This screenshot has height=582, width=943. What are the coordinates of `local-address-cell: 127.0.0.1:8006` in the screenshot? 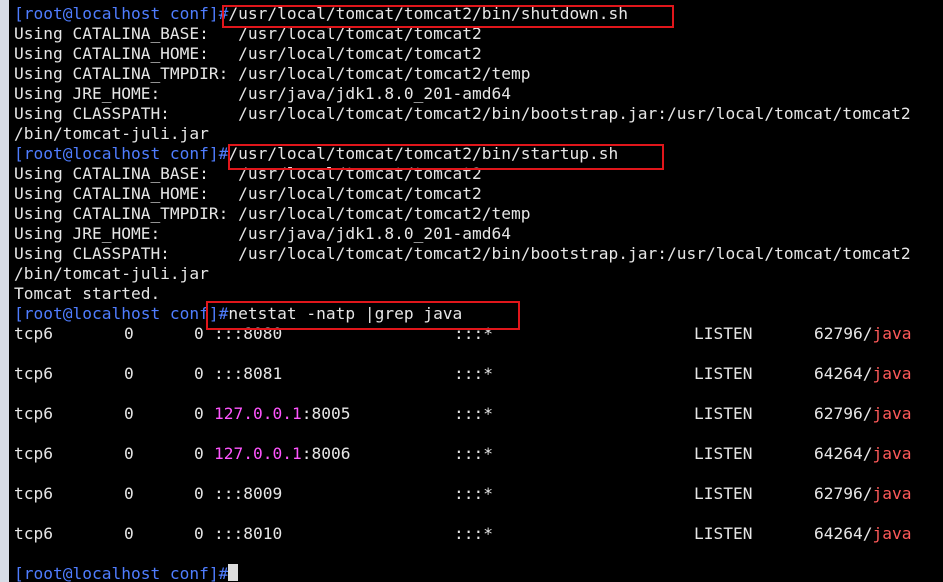 It's located at (282, 454).